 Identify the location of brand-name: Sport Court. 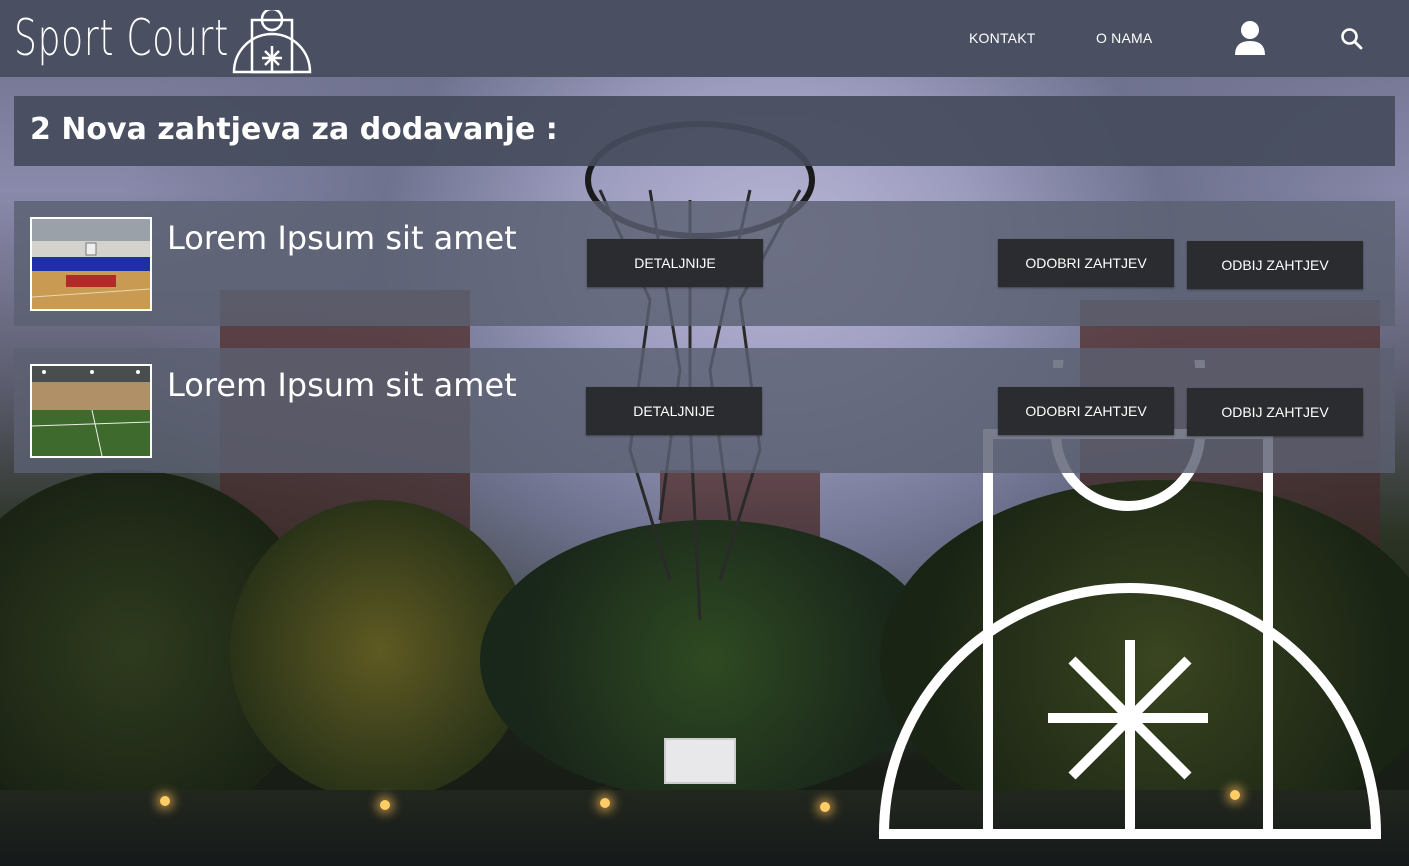
(121, 38).